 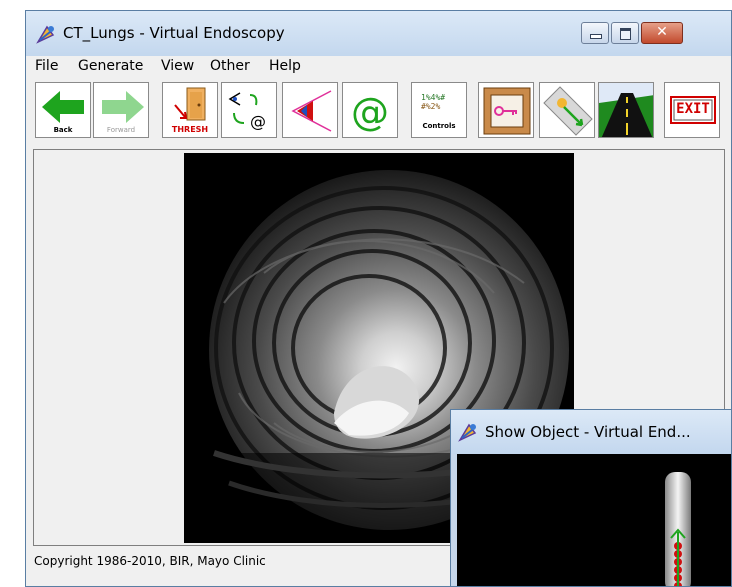 What do you see at coordinates (439, 126) in the screenshot?
I see `controls-label: Controls` at bounding box center [439, 126].